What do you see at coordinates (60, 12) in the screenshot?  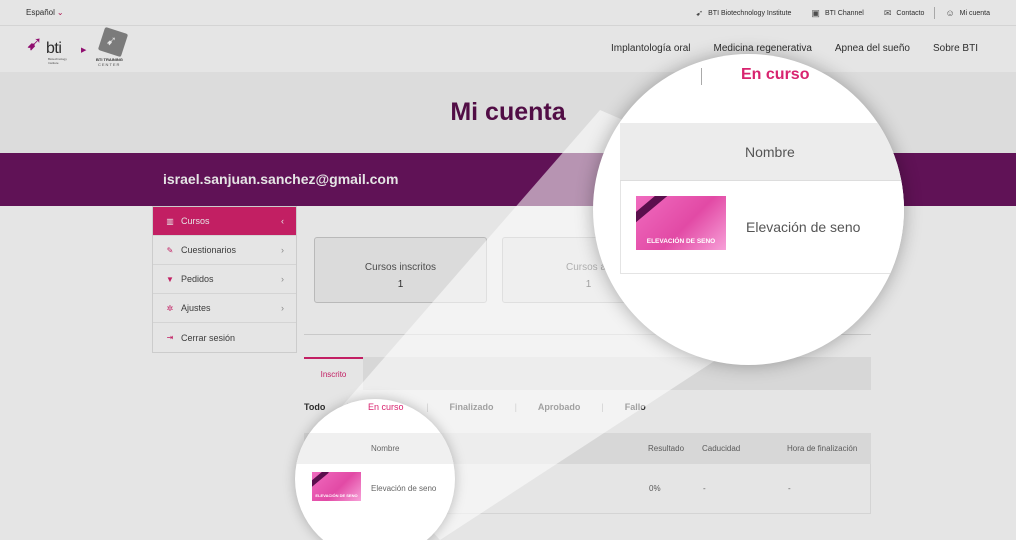 I see `chevron-down-icon: ⌄` at bounding box center [60, 12].